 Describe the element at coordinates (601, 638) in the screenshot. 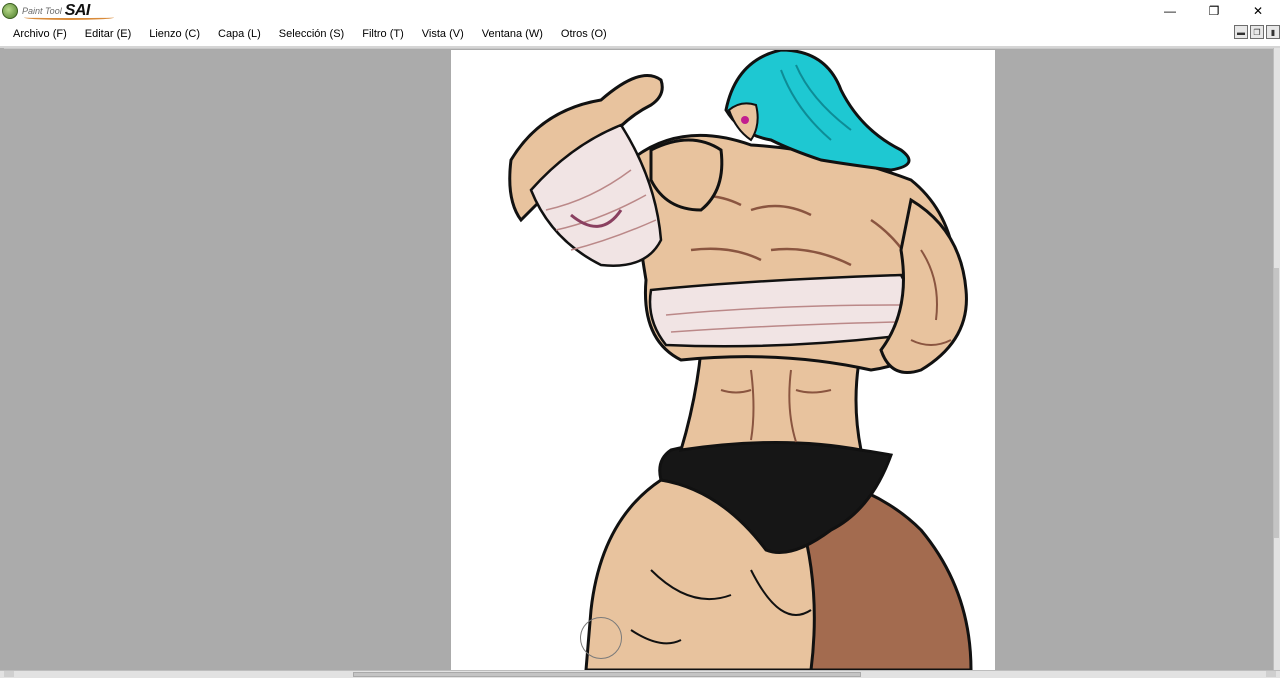

I see `brush-cursor` at that location.